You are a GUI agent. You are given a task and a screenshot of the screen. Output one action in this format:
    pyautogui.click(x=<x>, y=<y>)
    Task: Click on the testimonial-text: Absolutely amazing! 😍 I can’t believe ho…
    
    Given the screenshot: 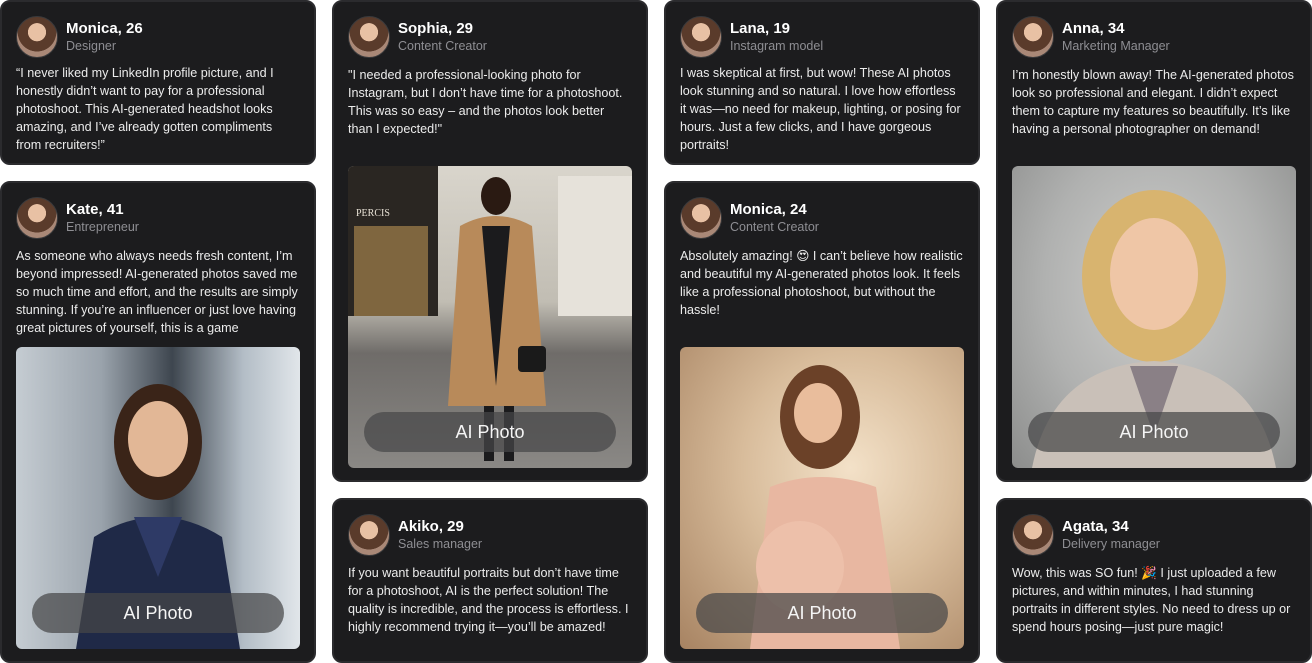 What is the action you would take?
    pyautogui.click(x=821, y=283)
    